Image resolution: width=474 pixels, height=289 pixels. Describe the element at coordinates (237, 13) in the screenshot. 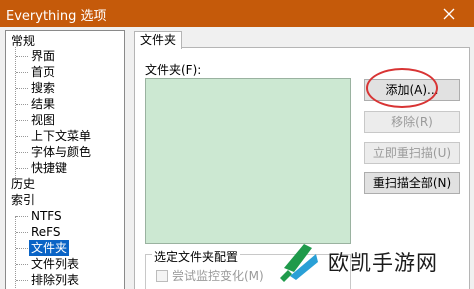

I see `title-bar: Everything 选项` at that location.